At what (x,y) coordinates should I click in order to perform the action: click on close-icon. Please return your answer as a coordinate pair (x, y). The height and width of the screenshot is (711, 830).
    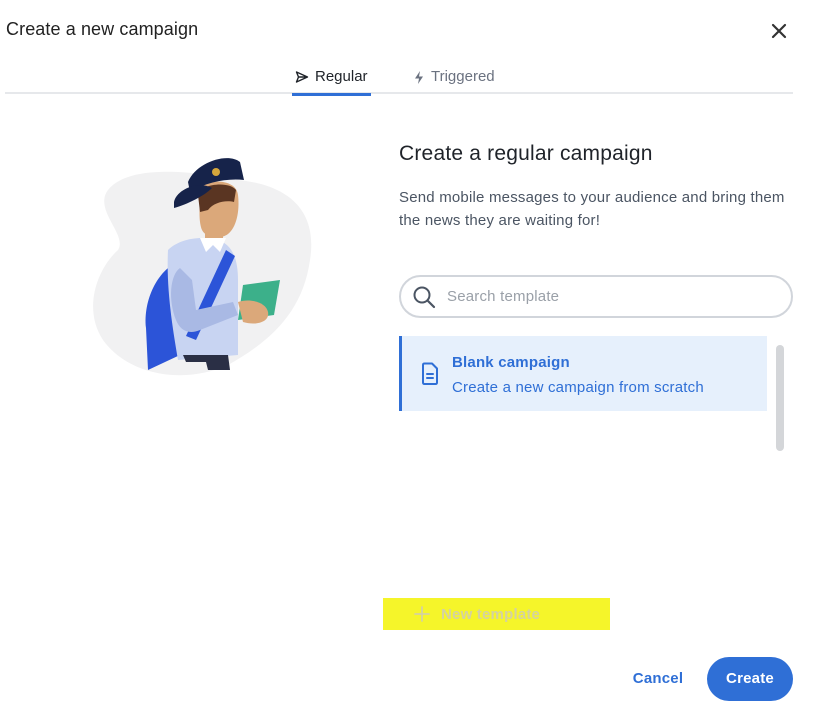
    Looking at the image, I should click on (779, 31).